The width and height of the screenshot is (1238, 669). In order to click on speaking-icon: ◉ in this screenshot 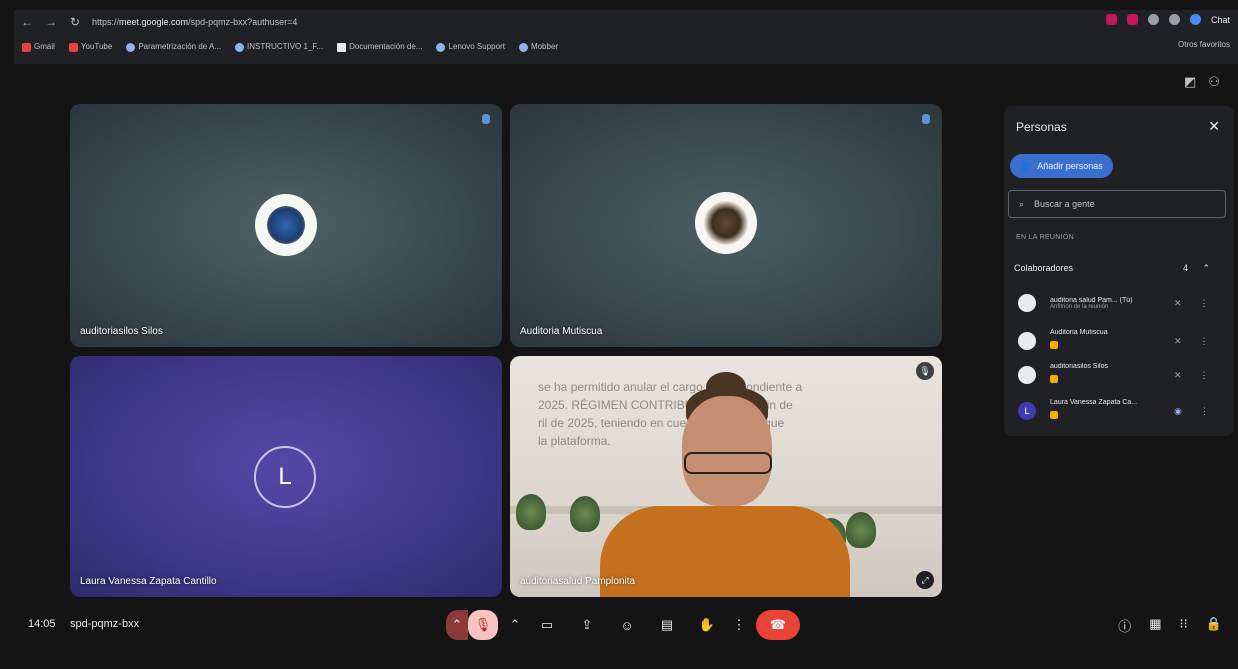, I will do `click(1178, 410)`.